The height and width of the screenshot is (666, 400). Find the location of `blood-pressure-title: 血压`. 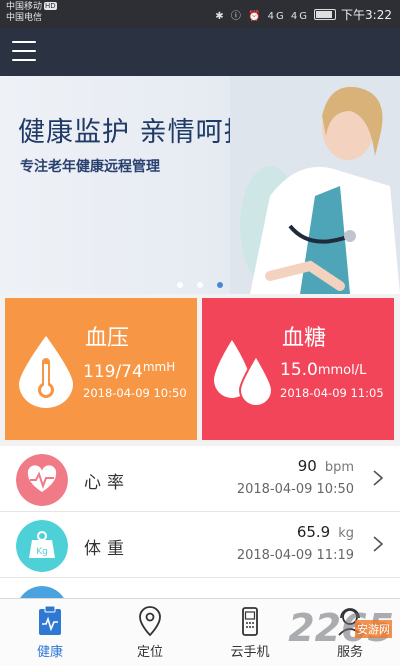

blood-pressure-title: 血压 is located at coordinates (107, 338).